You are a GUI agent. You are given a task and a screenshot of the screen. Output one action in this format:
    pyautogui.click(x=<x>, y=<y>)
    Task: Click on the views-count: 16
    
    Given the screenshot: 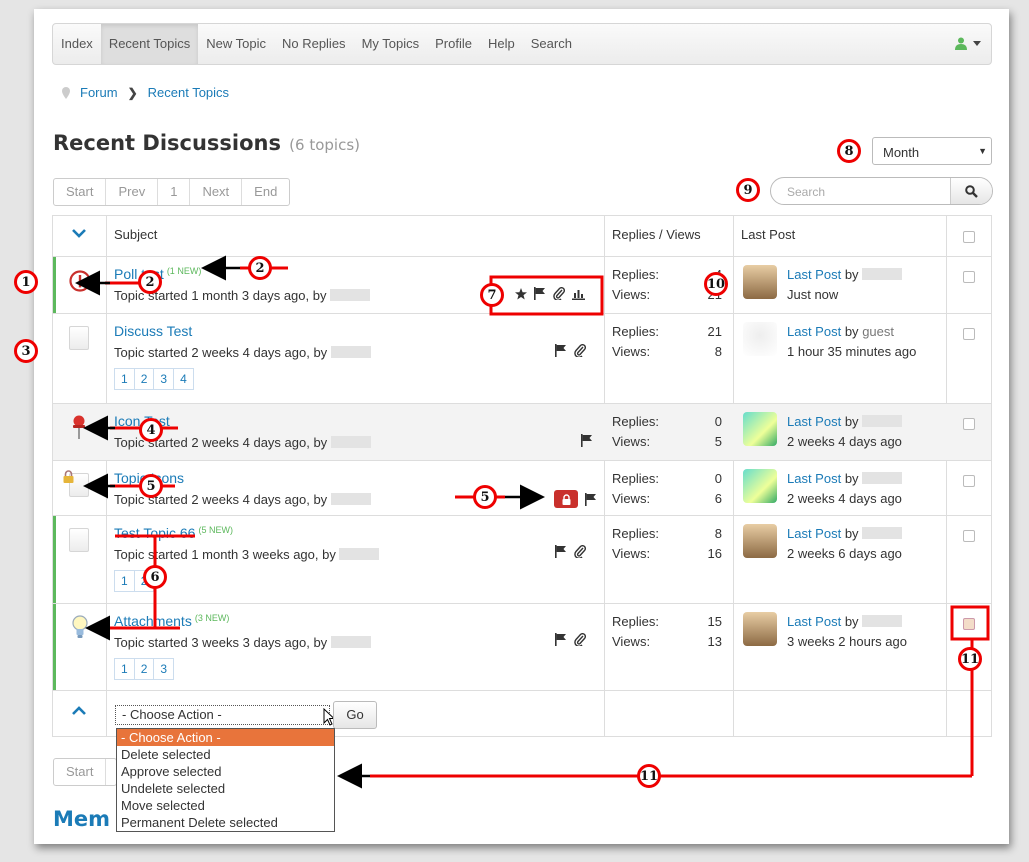 What is the action you would take?
    pyautogui.click(x=714, y=553)
    